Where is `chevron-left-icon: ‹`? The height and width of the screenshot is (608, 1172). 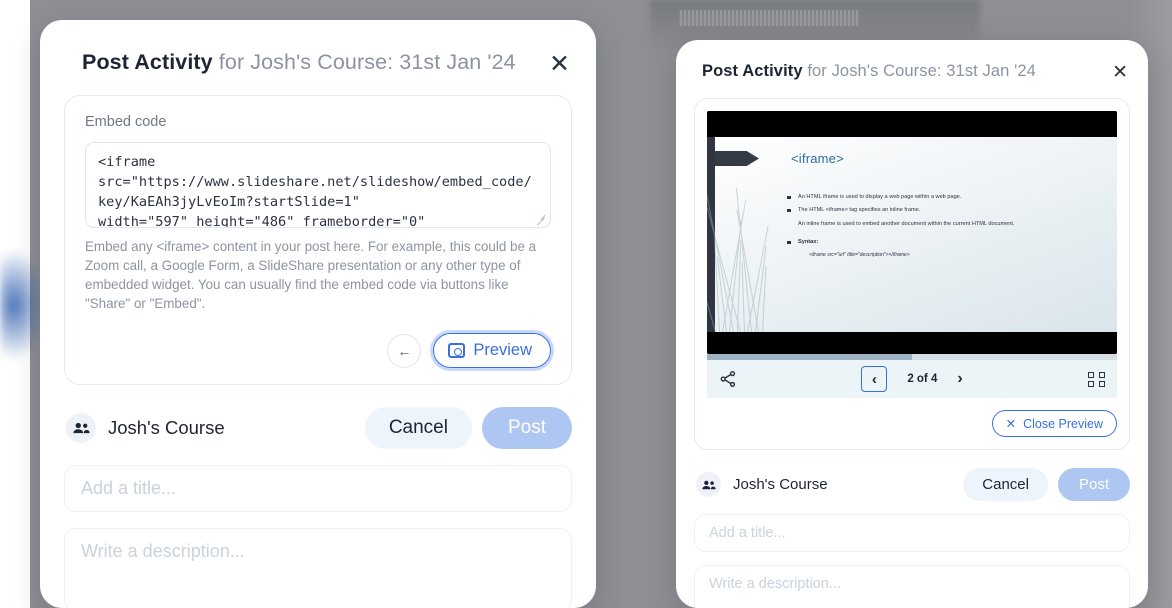
chevron-left-icon: ‹ is located at coordinates (874, 379).